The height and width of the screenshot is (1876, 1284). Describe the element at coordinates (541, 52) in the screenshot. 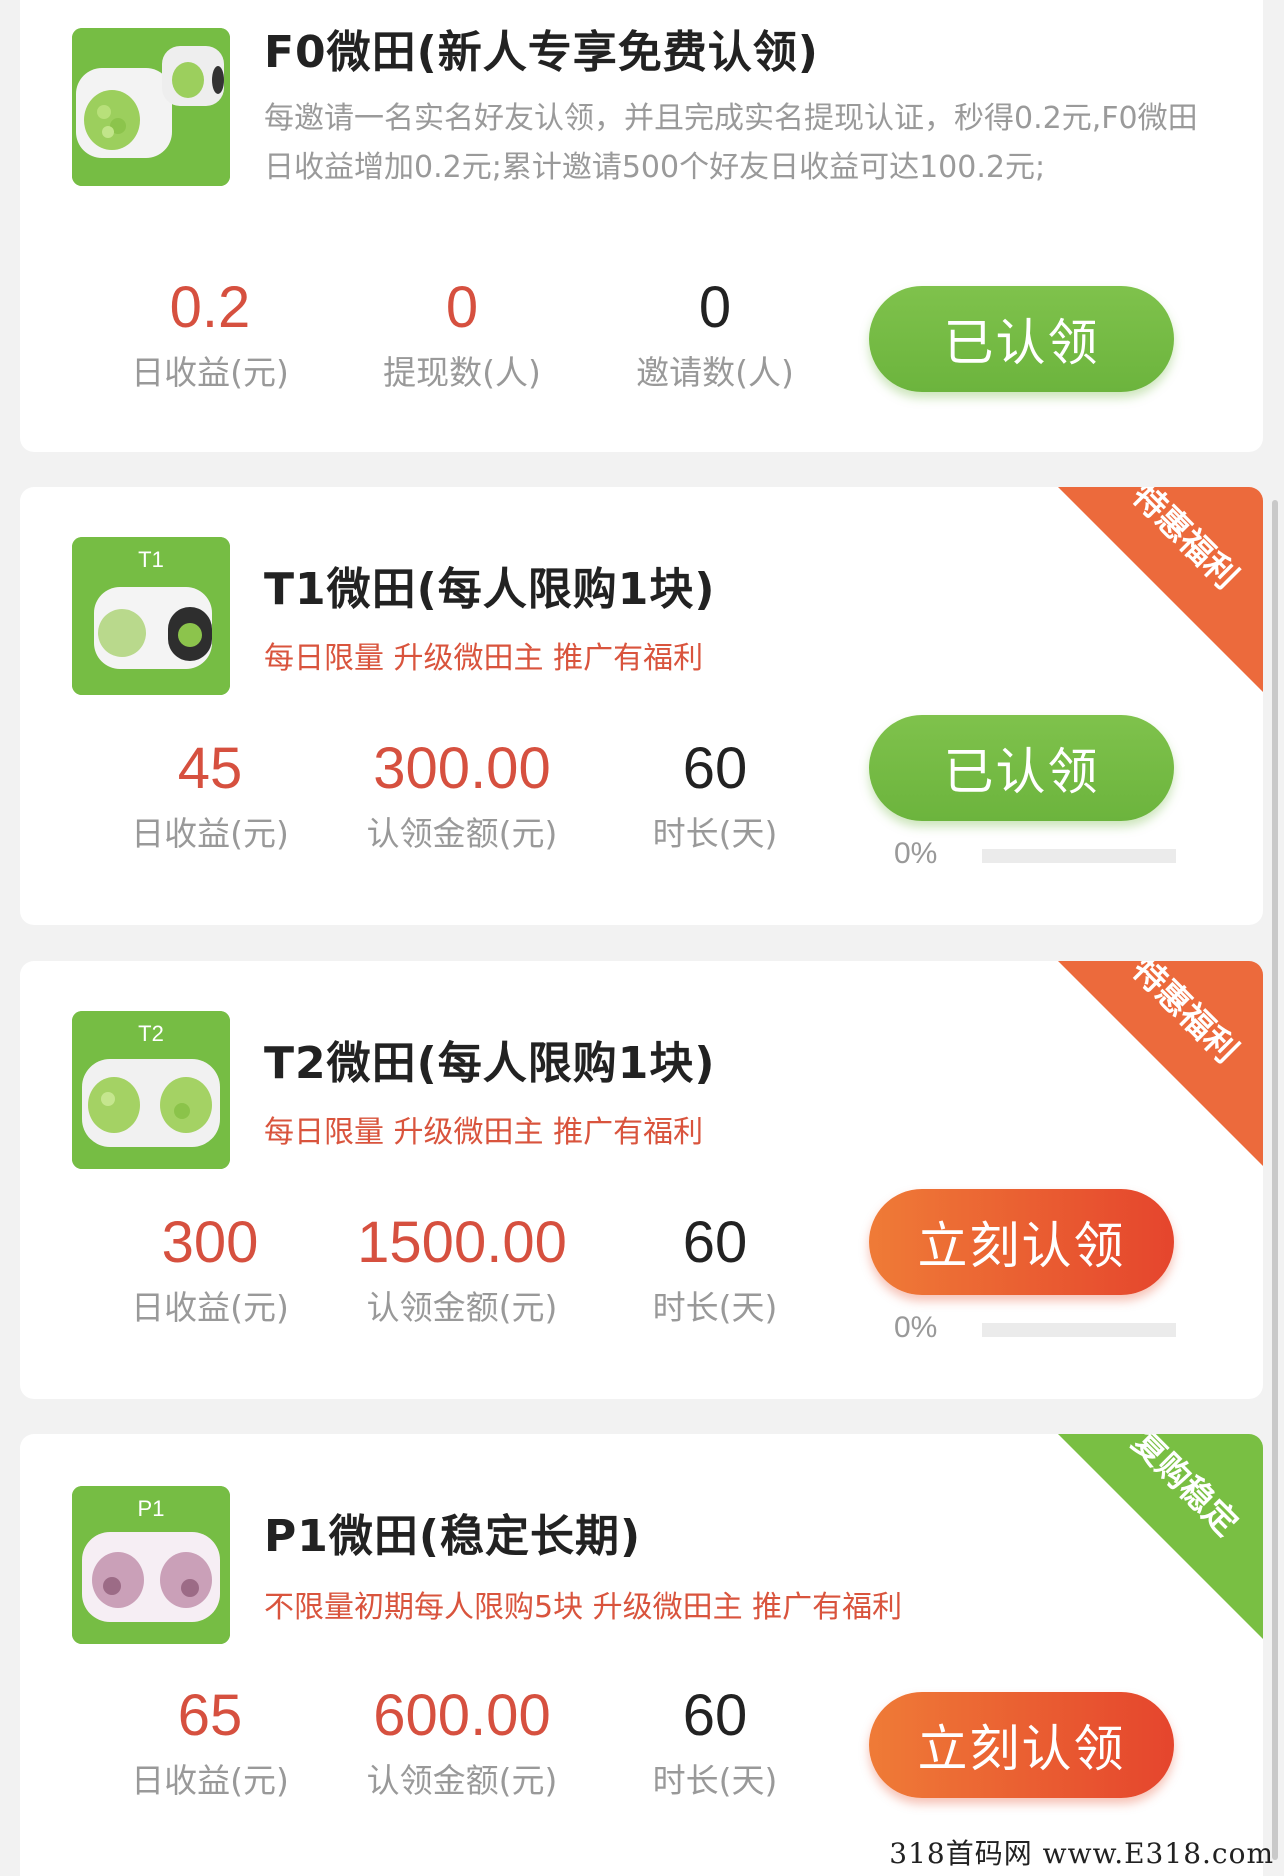

I see `card-title: F0微田(新人专享免费认领)` at that location.